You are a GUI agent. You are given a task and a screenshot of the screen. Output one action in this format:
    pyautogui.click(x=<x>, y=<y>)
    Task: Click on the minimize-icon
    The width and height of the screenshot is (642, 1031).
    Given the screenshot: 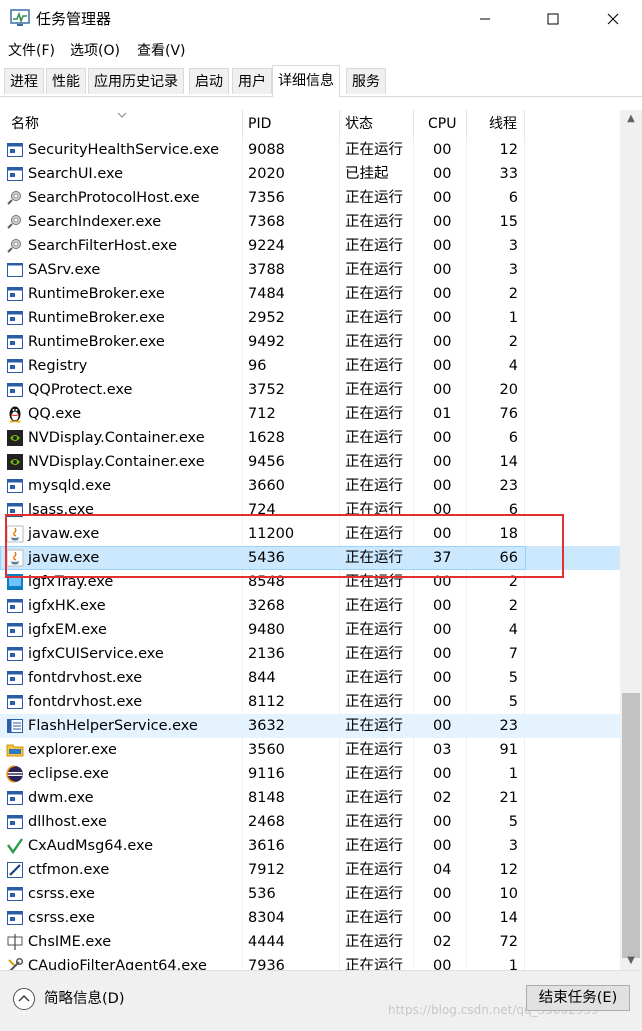 What is the action you would take?
    pyautogui.click(x=485, y=19)
    